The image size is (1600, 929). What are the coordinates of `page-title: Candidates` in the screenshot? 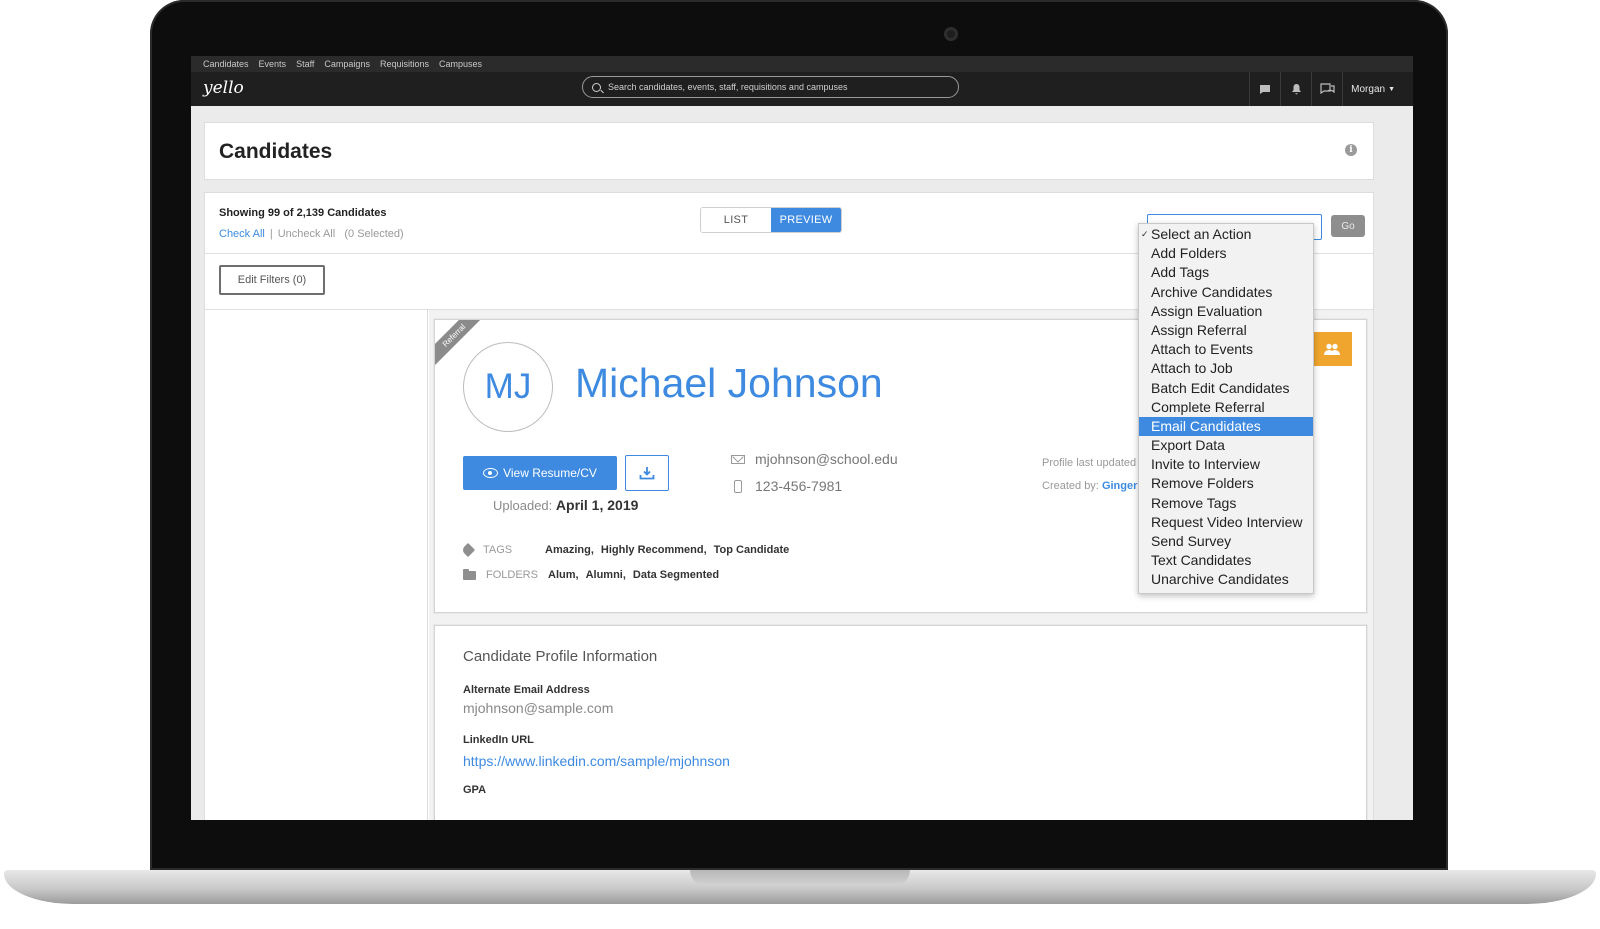 It's located at (276, 151).